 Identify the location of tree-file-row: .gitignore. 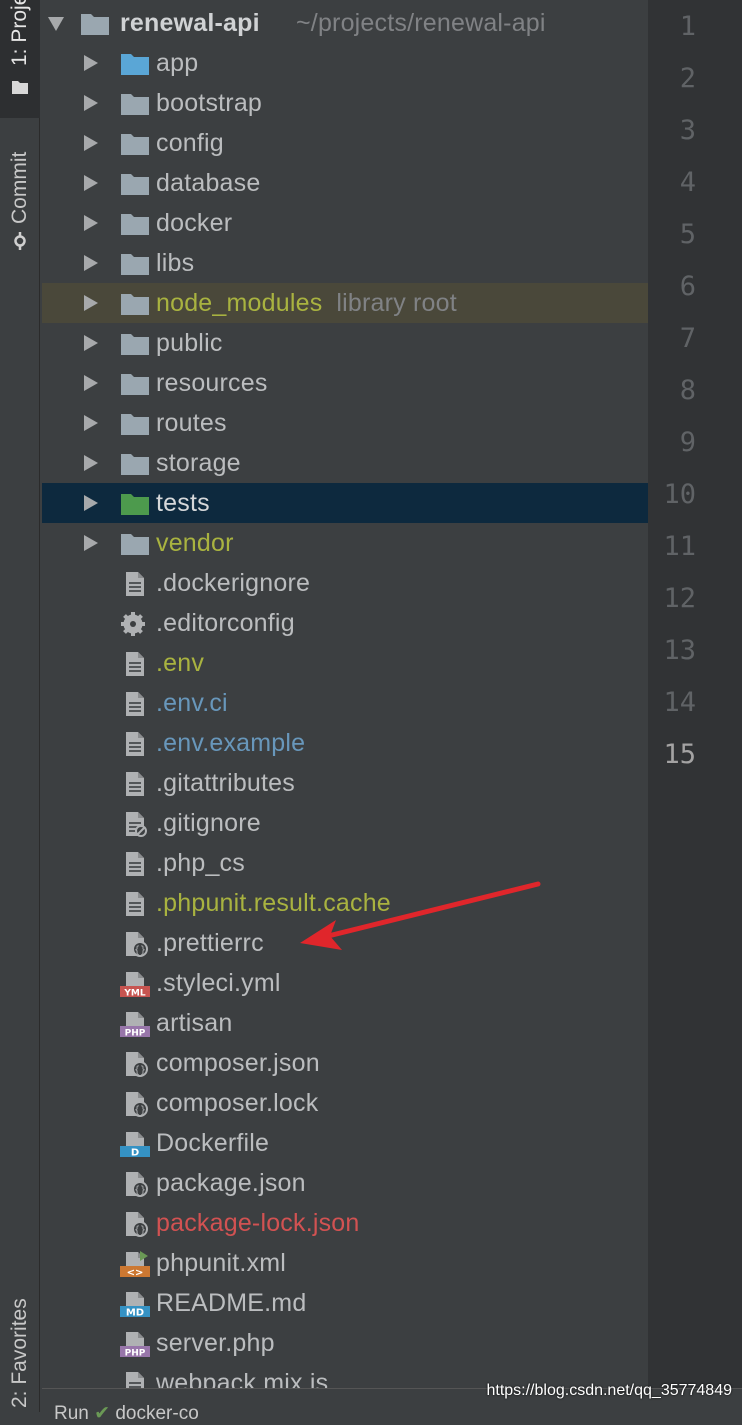
(345, 823).